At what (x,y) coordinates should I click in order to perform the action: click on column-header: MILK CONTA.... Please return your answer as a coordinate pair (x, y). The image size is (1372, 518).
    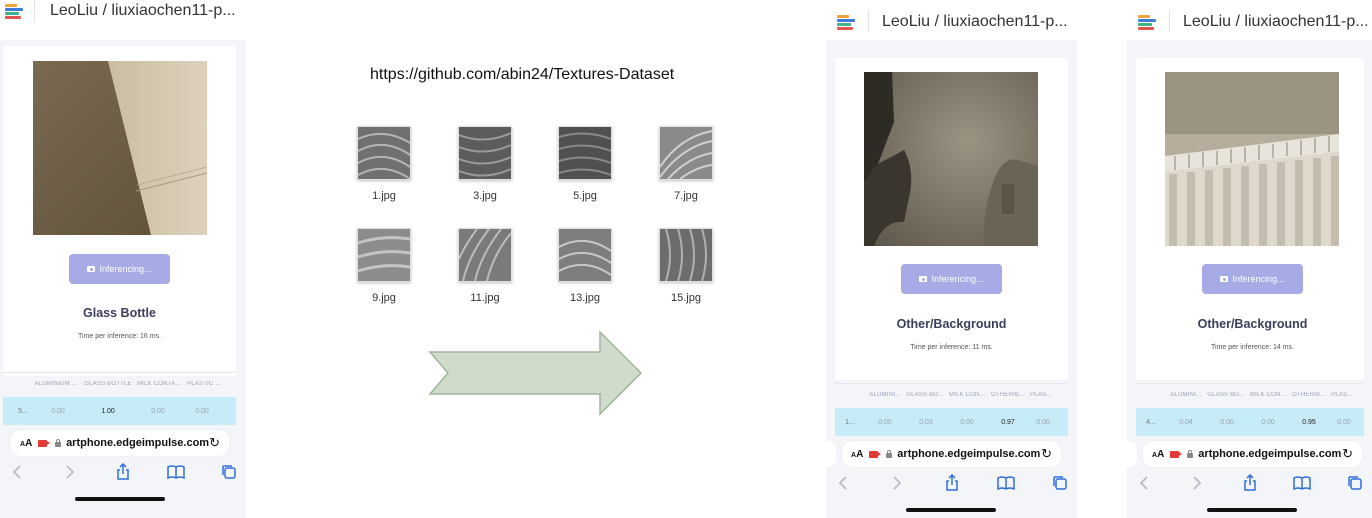
    Looking at the image, I should click on (159, 384).